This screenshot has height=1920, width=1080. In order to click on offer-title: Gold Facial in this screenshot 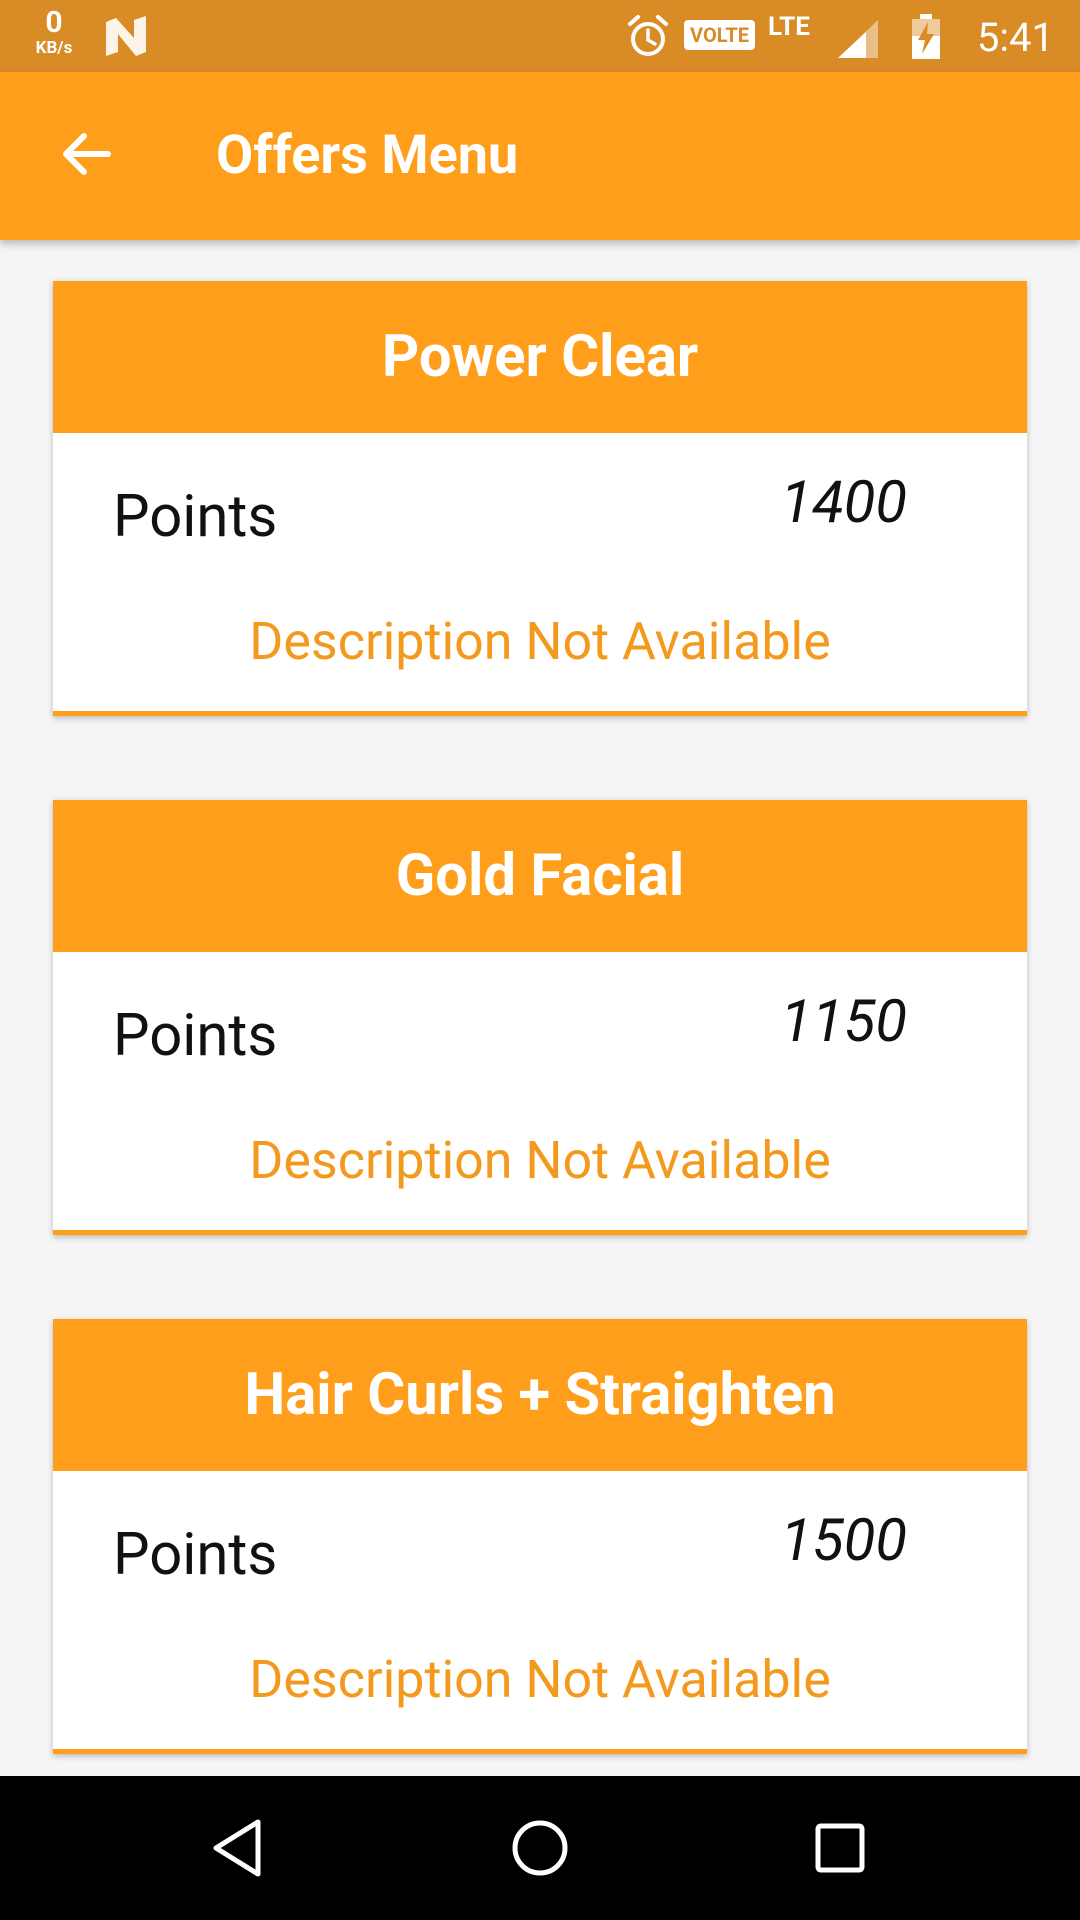, I will do `click(540, 876)`.